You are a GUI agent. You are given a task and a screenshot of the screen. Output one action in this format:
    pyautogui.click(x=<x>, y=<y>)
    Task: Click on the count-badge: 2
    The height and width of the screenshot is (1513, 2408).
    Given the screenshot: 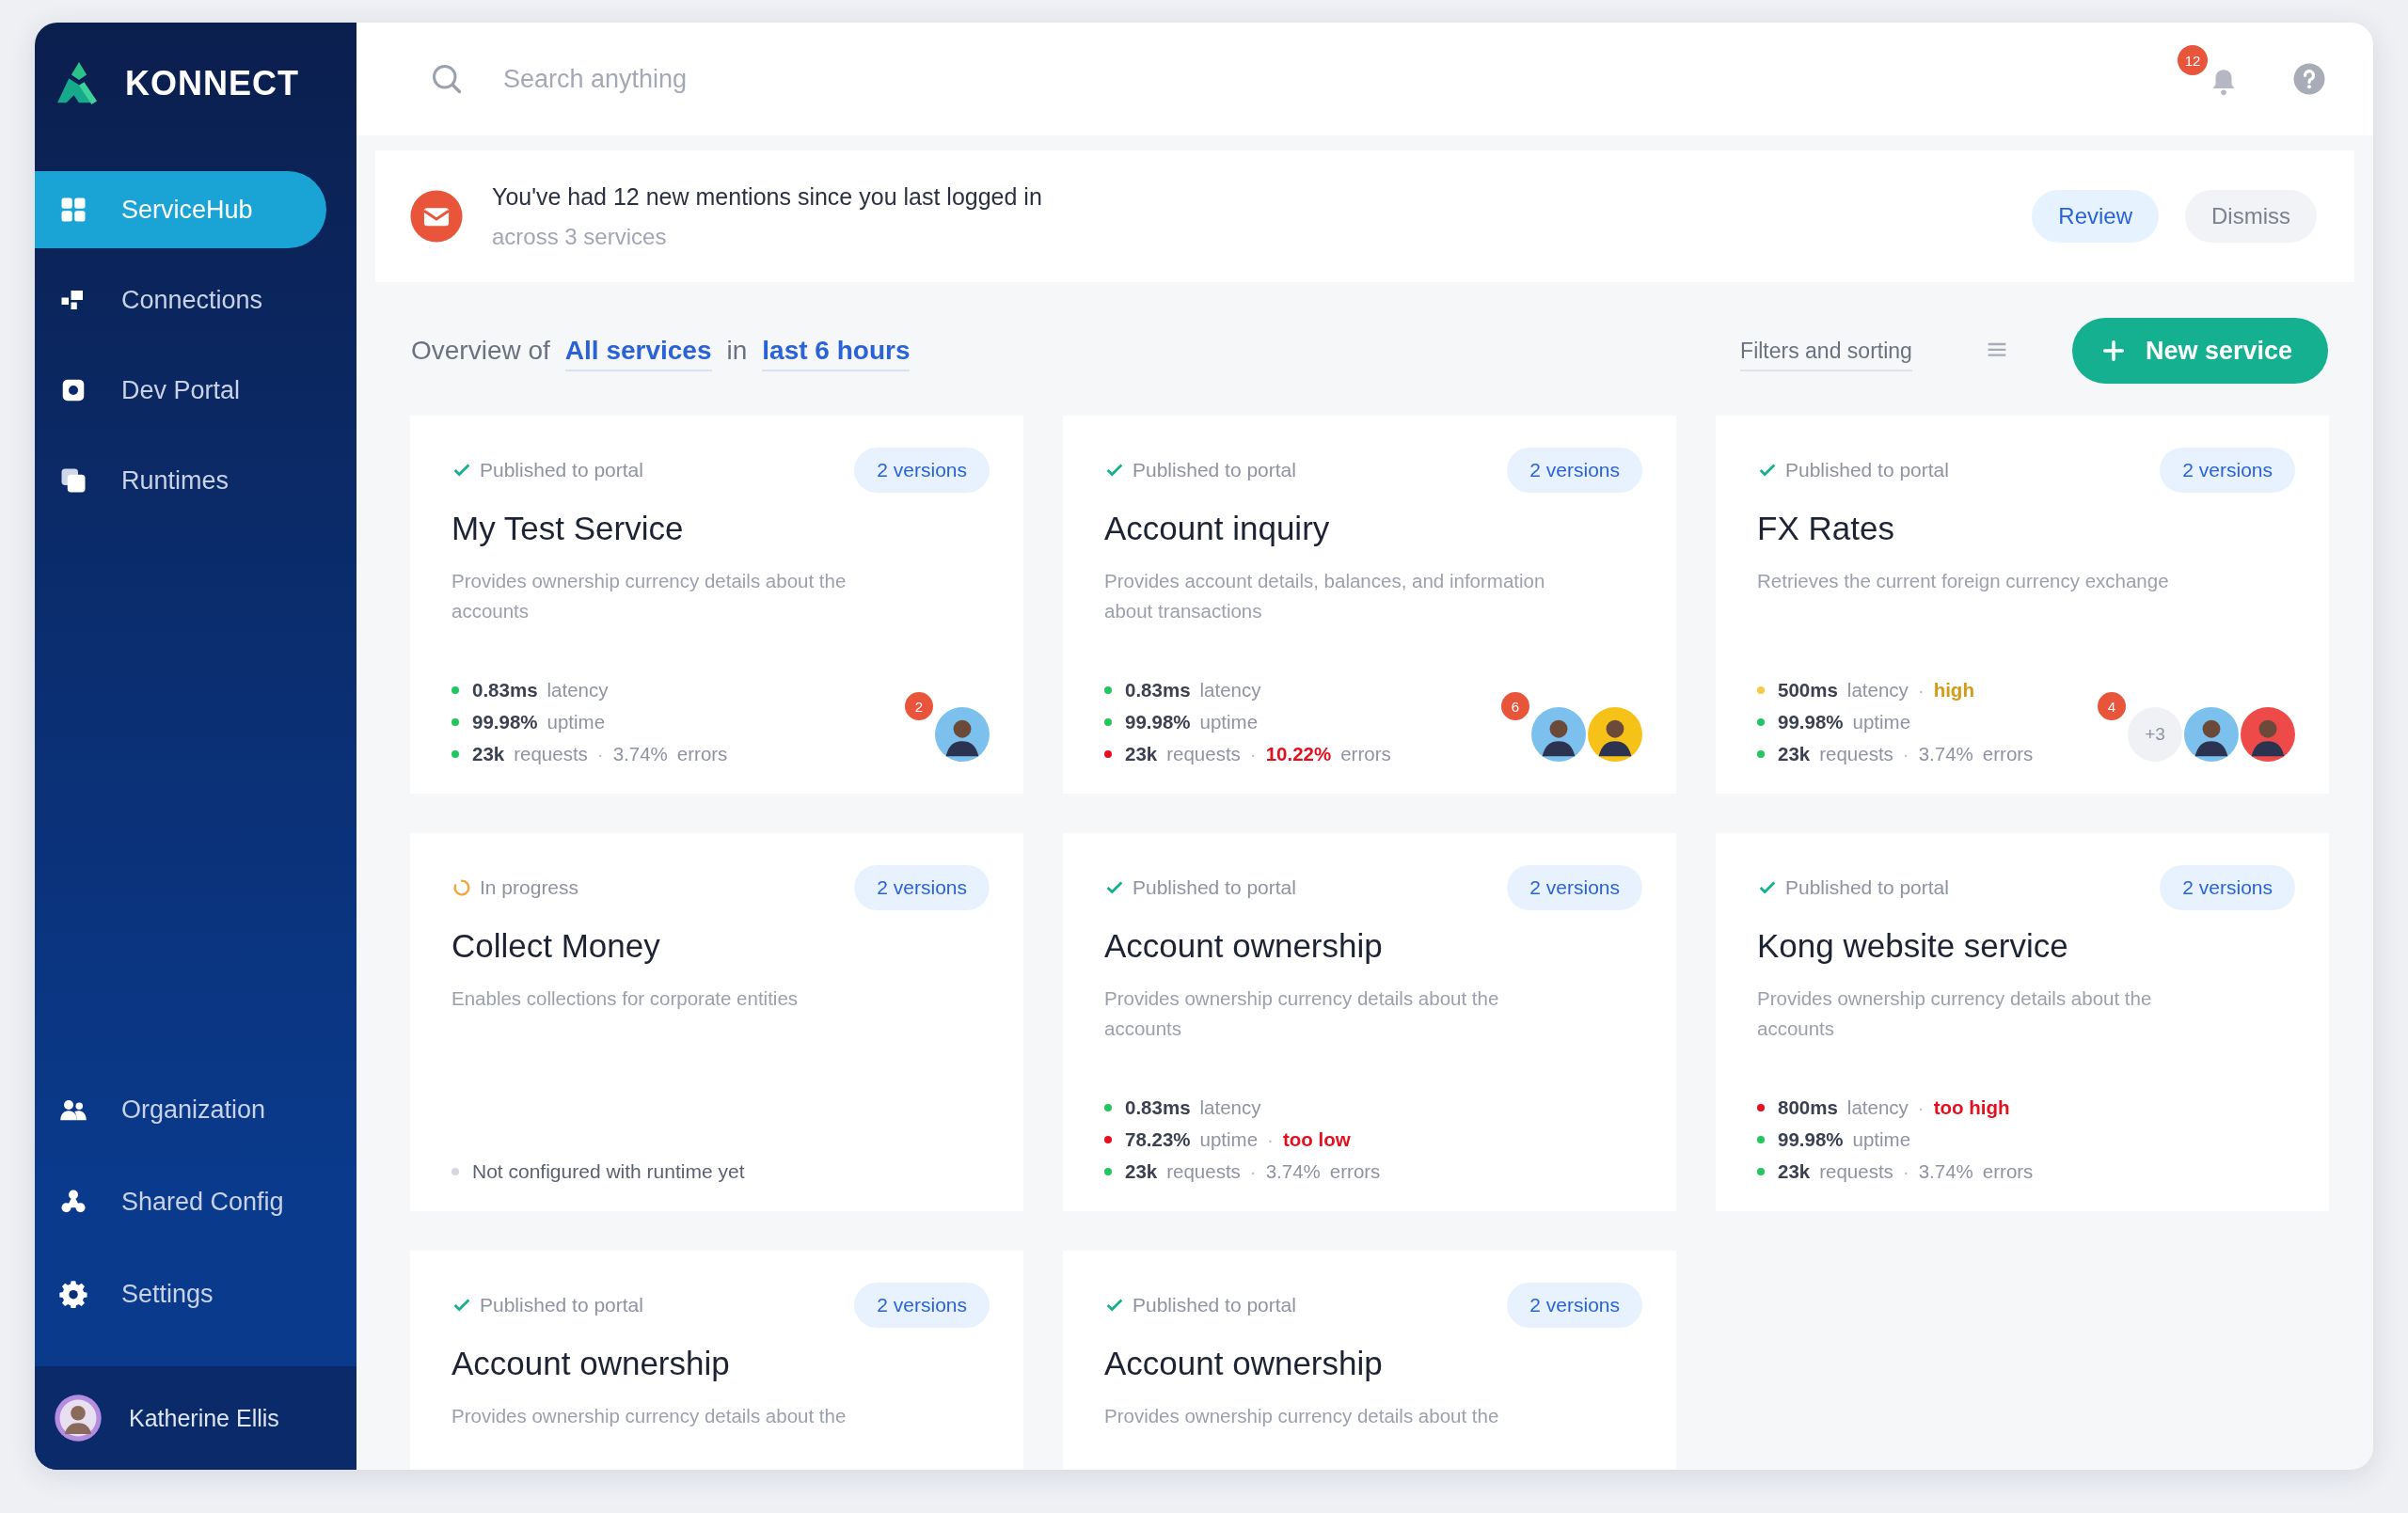 What is the action you would take?
    pyautogui.click(x=919, y=706)
    